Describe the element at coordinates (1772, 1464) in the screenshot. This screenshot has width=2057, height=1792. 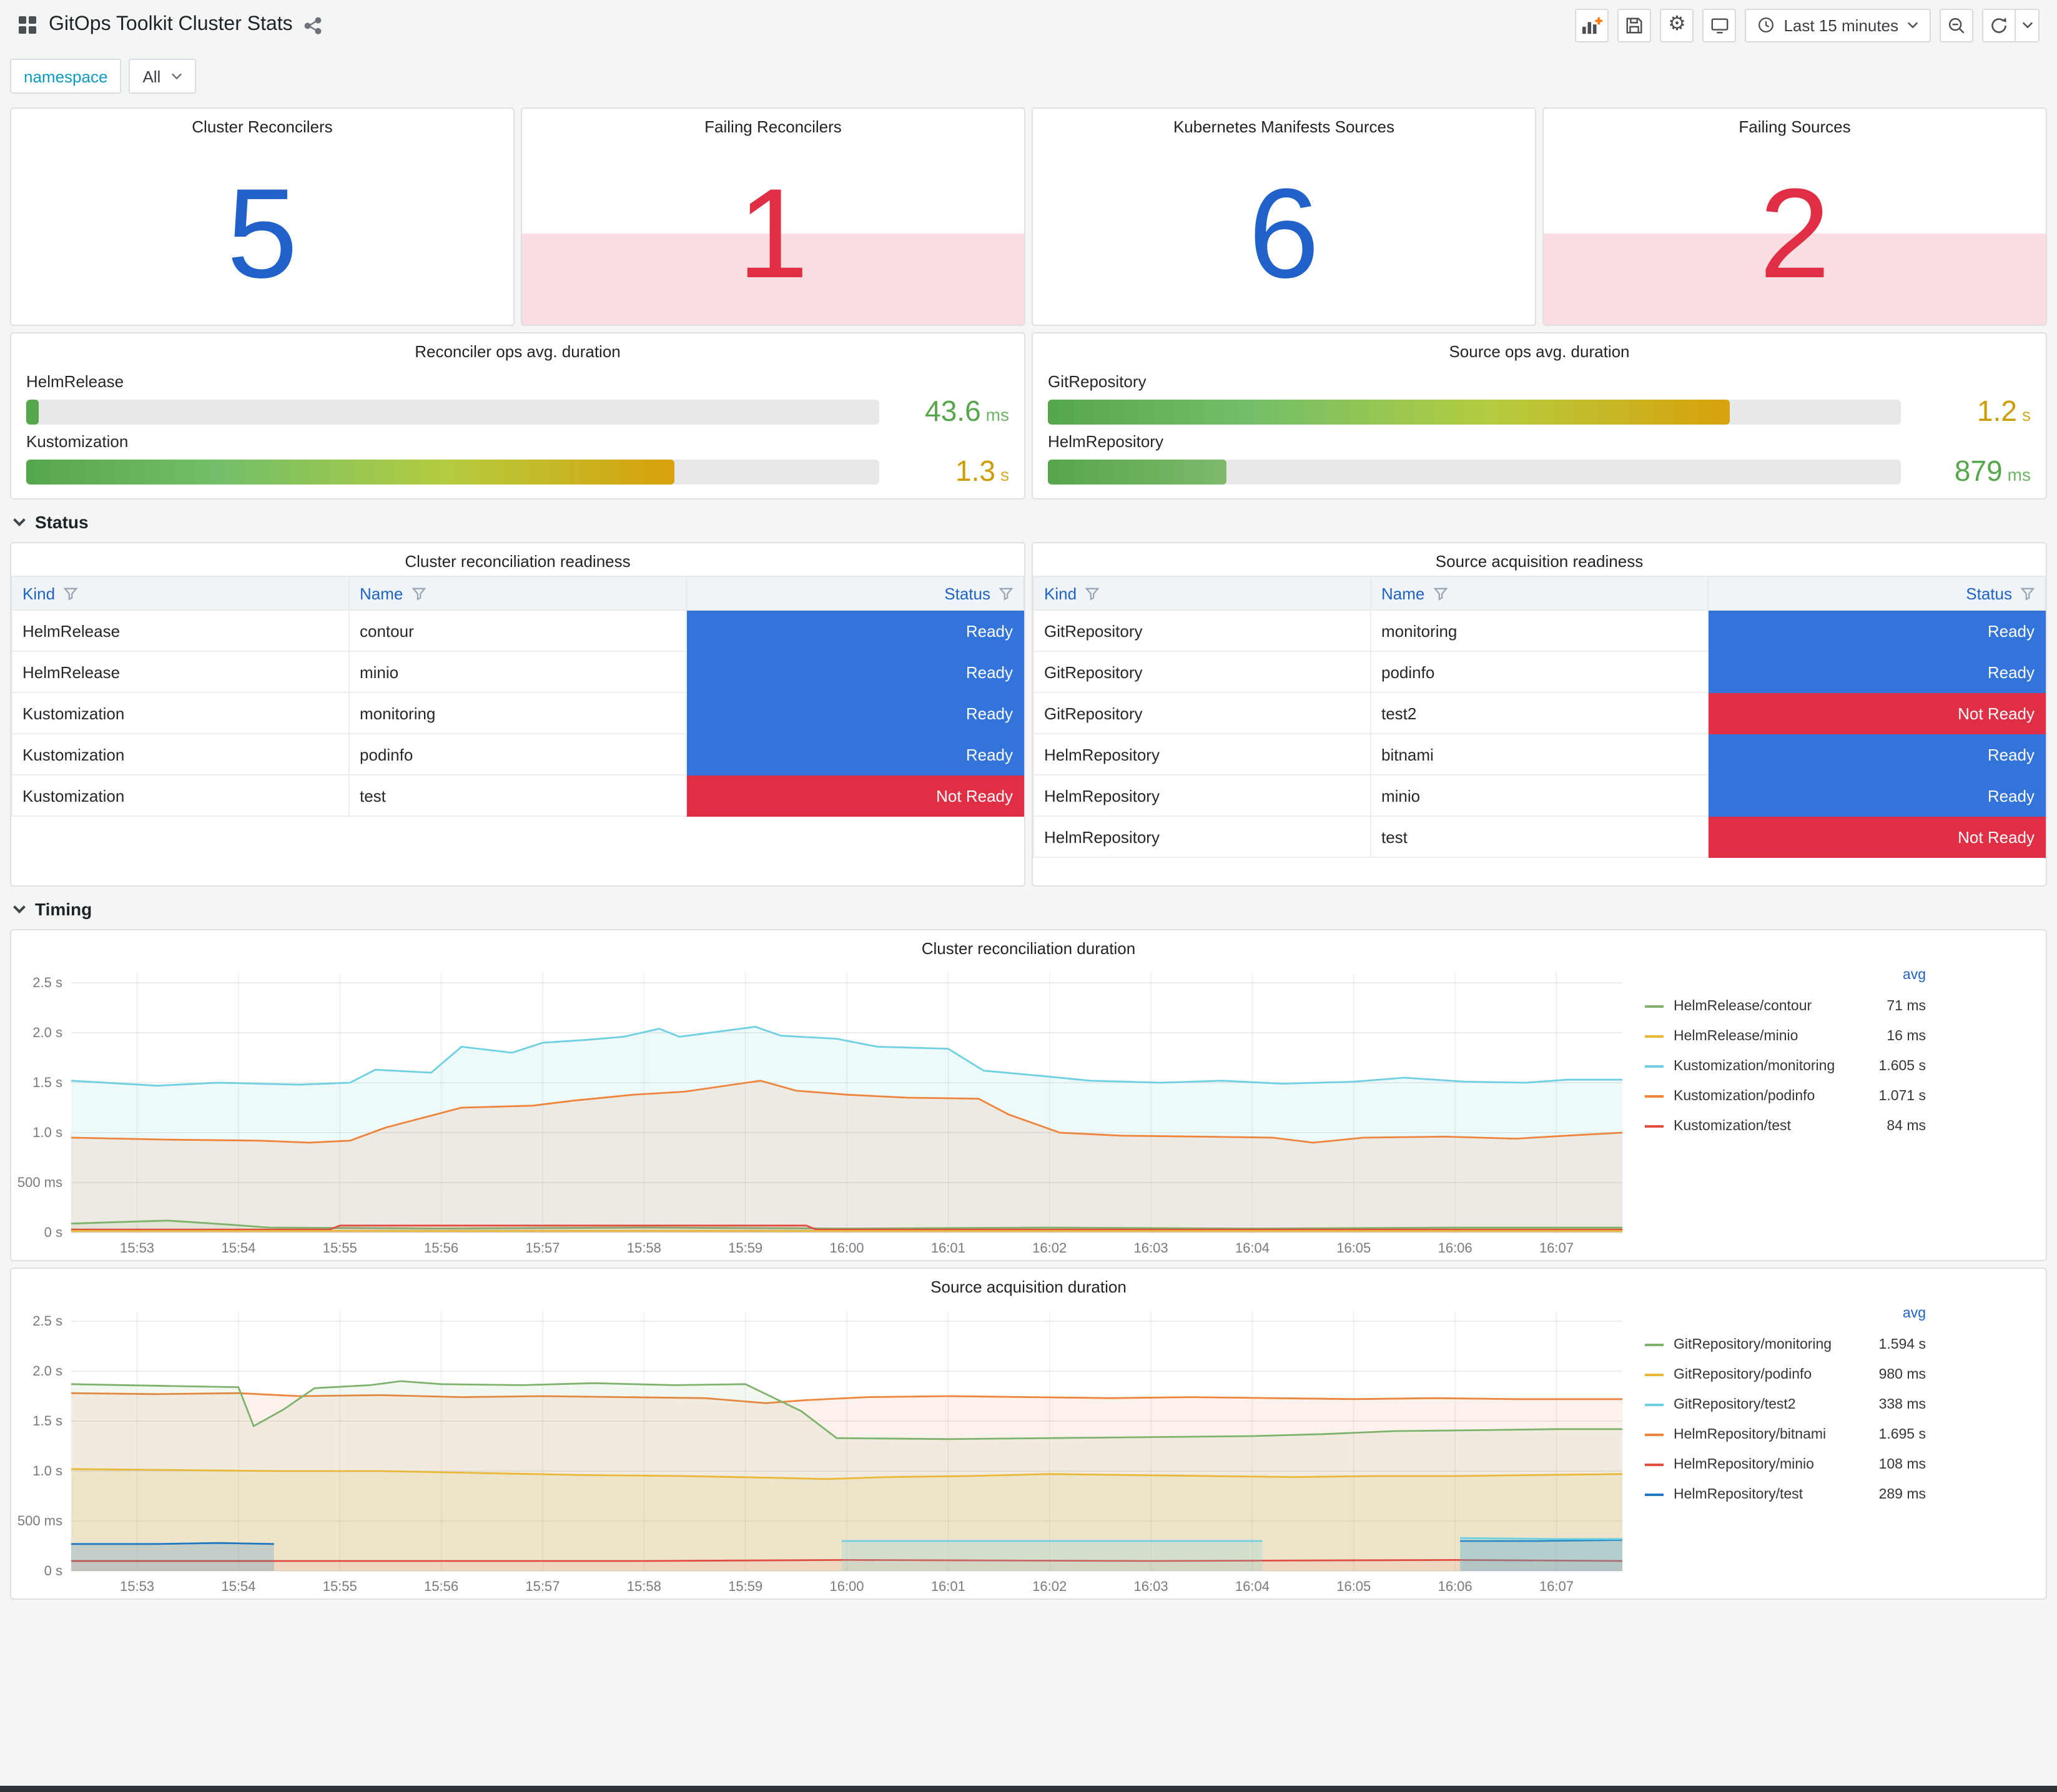
I see `legend-series-name: HelmRepository/minio` at that location.